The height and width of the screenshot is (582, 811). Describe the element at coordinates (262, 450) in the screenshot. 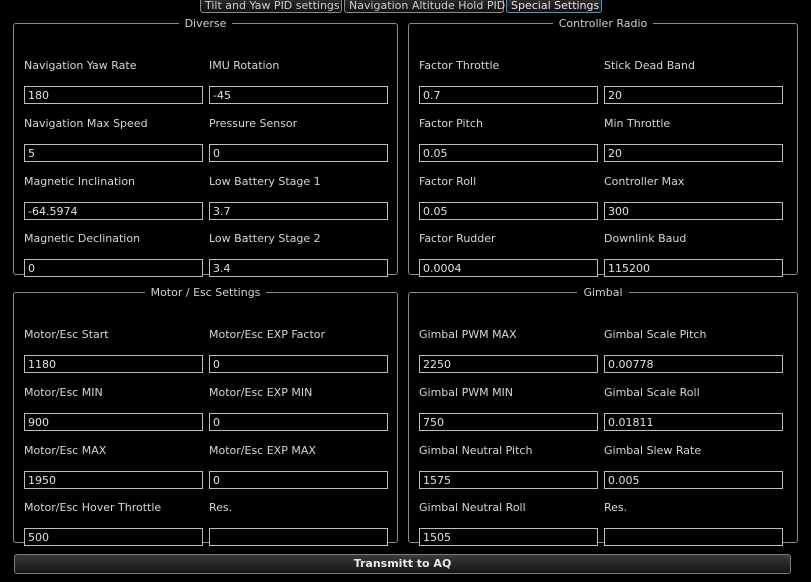

I see `field-label: Motor/Esc EXP MAX` at that location.